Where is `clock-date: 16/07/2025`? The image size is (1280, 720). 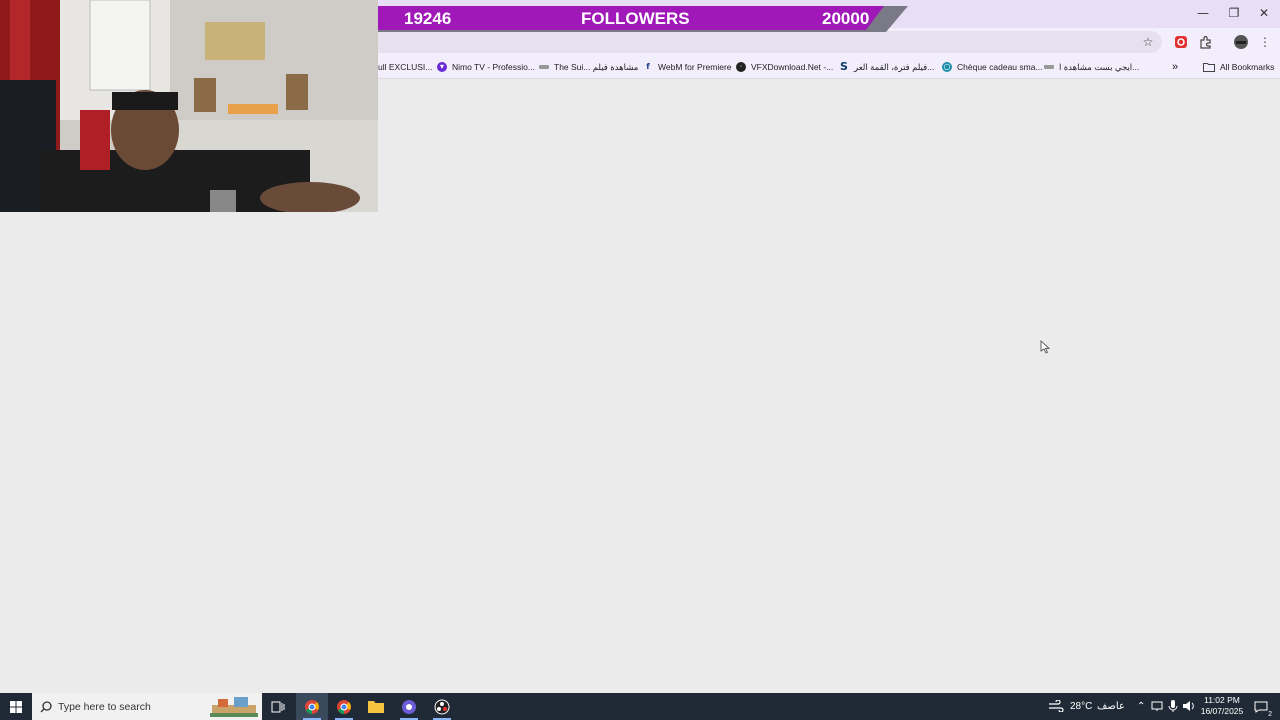
clock-date: 16/07/2025 is located at coordinates (1222, 711).